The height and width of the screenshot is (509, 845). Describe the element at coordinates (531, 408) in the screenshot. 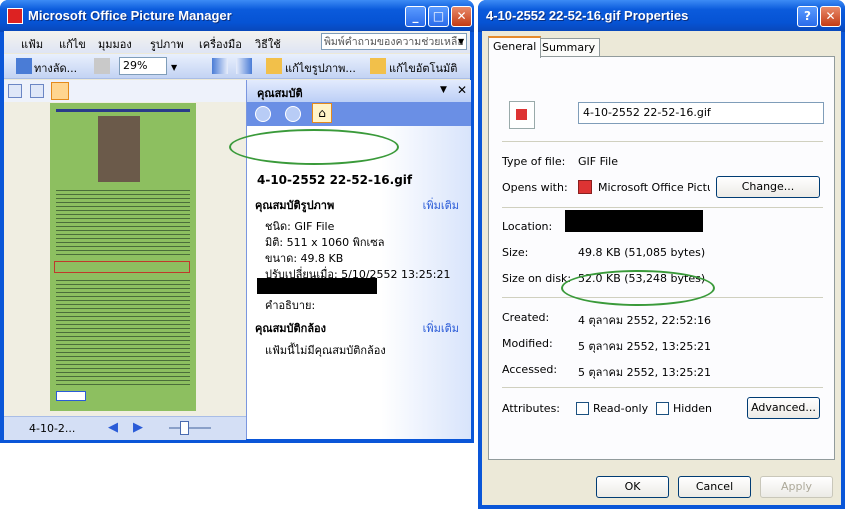

I see `attributes-label: Attributes:` at that location.